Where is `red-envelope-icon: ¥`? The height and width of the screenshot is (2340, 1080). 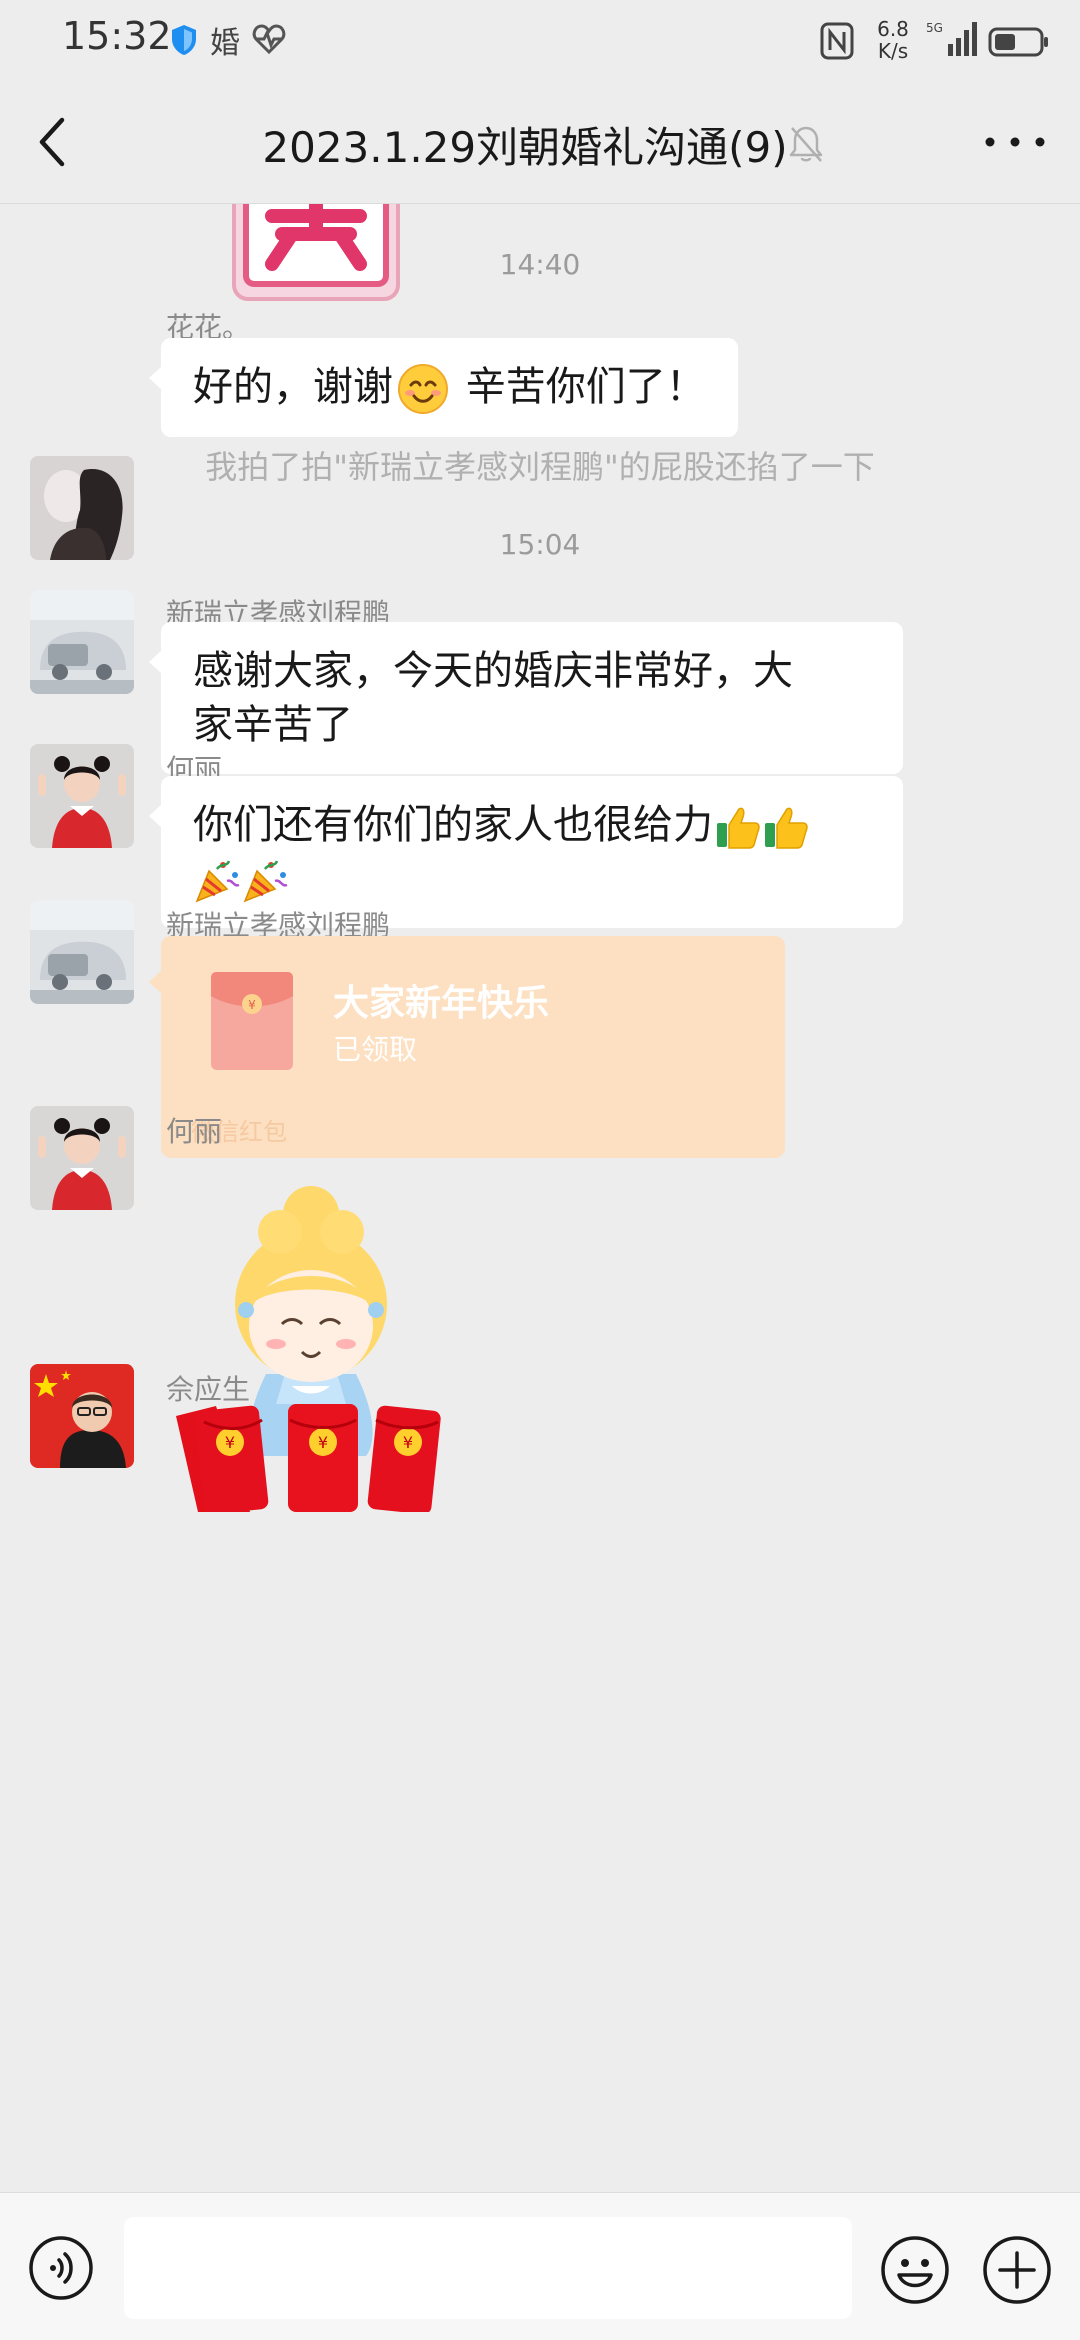
red-envelope-icon: ¥ is located at coordinates (252, 1021).